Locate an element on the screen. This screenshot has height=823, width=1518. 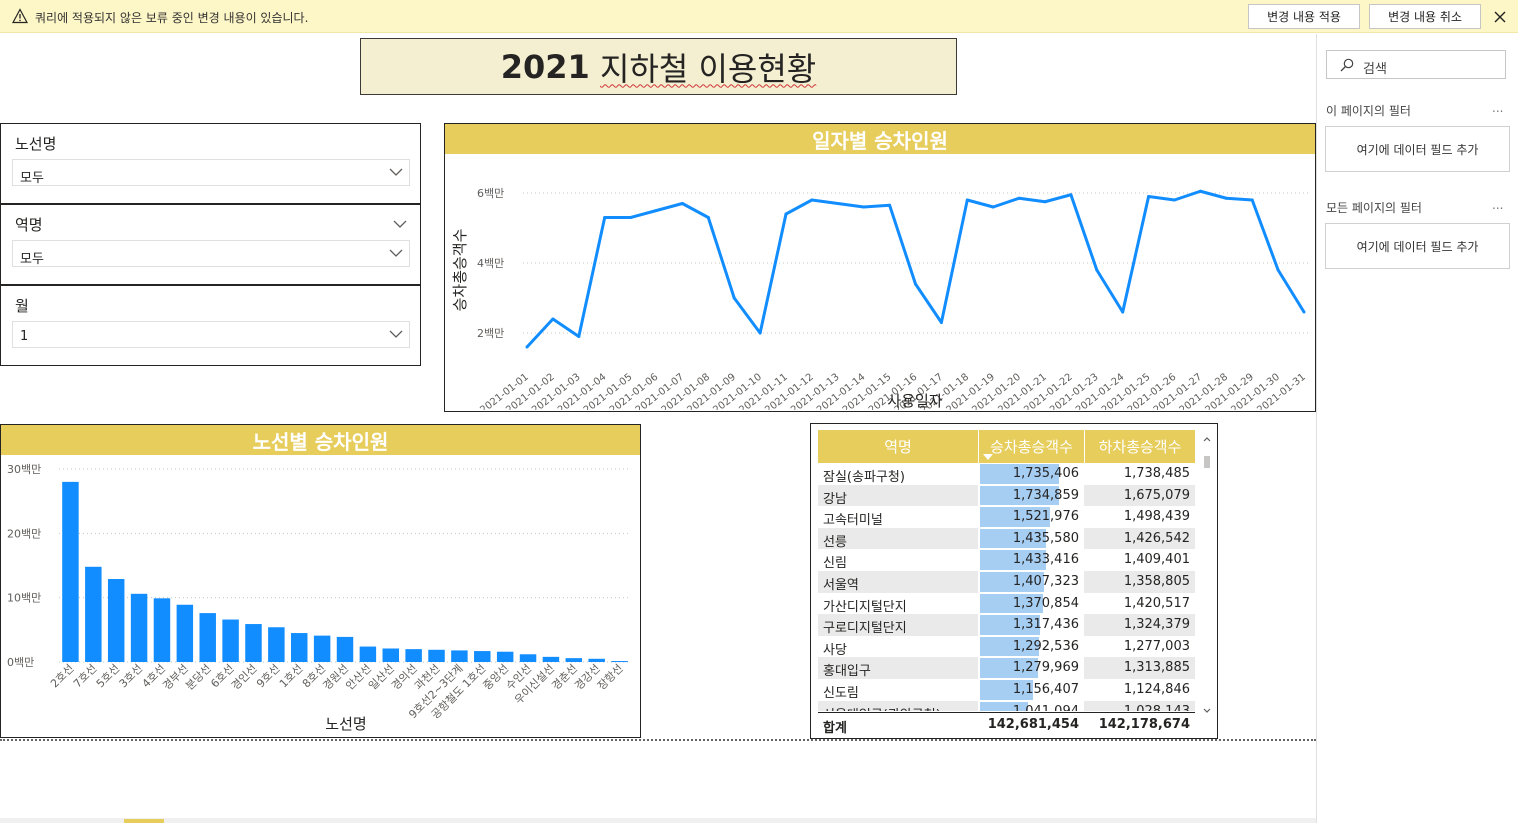
close-icon is located at coordinates (1500, 17).